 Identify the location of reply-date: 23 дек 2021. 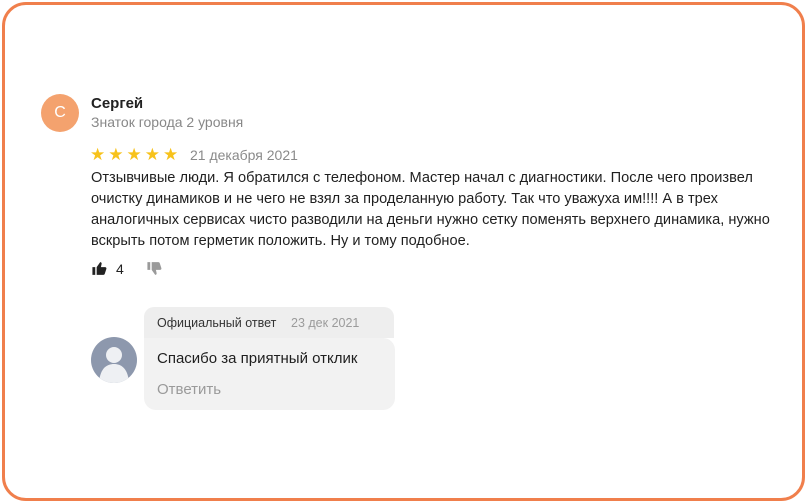
(325, 323).